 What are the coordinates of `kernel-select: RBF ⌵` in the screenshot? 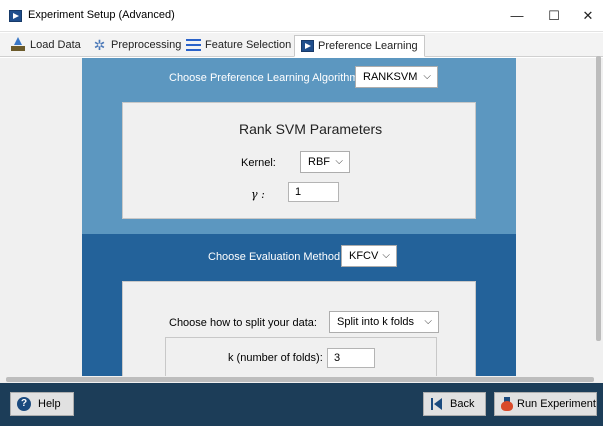 It's located at (325, 162).